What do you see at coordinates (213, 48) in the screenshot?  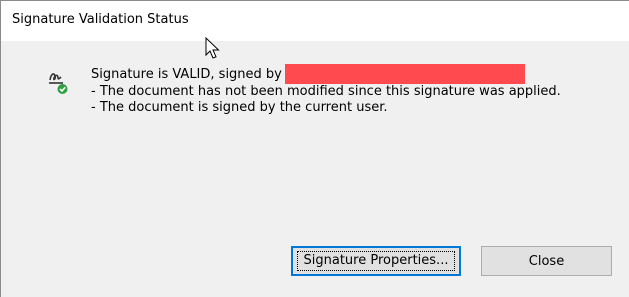 I see `mouse-pointer-icon` at bounding box center [213, 48].